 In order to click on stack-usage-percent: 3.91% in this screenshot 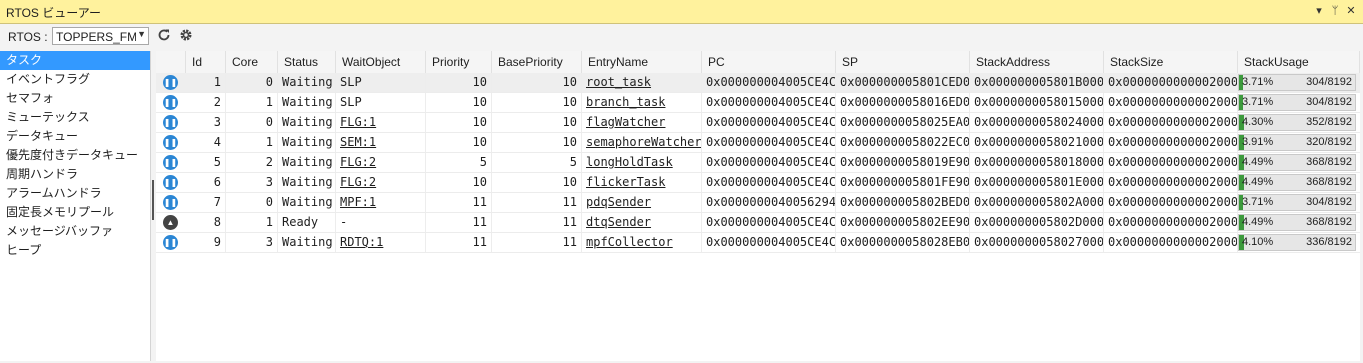, I will do `click(1258, 142)`.